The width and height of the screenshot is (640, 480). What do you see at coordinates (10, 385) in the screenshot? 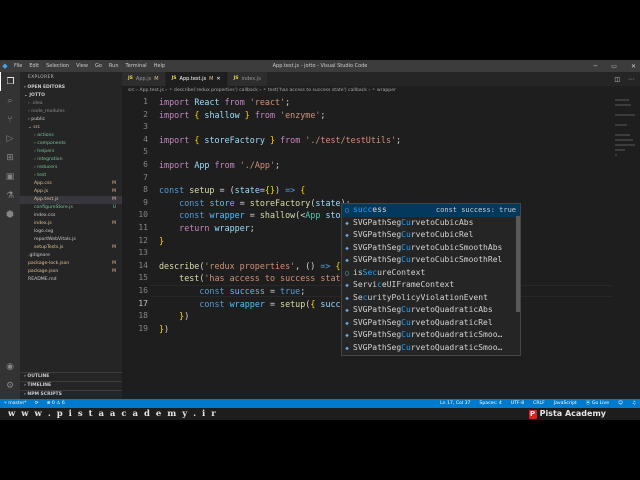
I see `settings-gear-icon: ⚙` at bounding box center [10, 385].